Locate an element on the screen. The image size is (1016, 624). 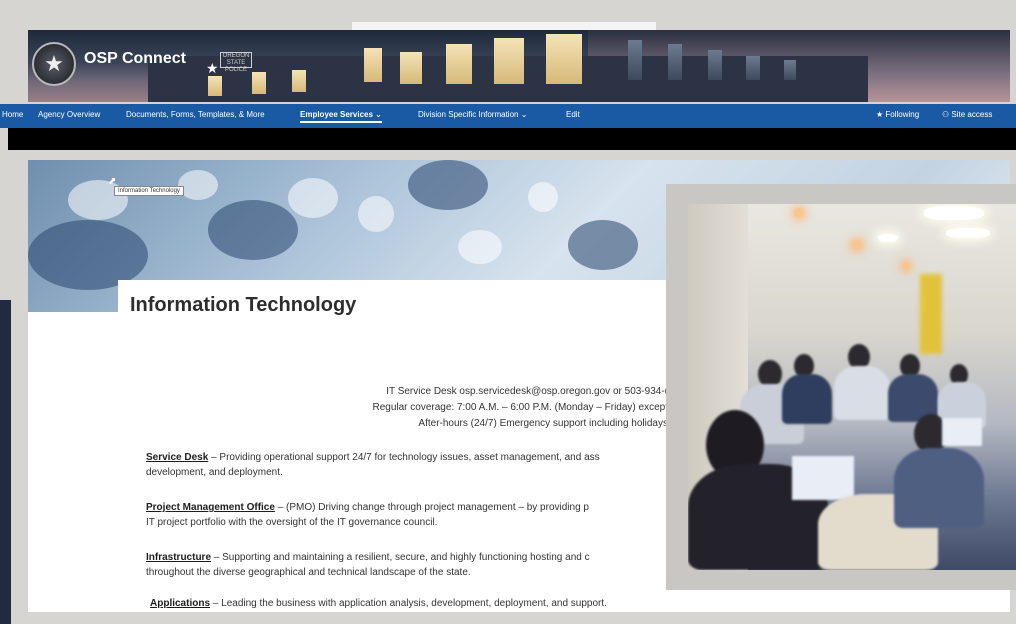
section-heading: Applications is located at coordinates (180, 603).